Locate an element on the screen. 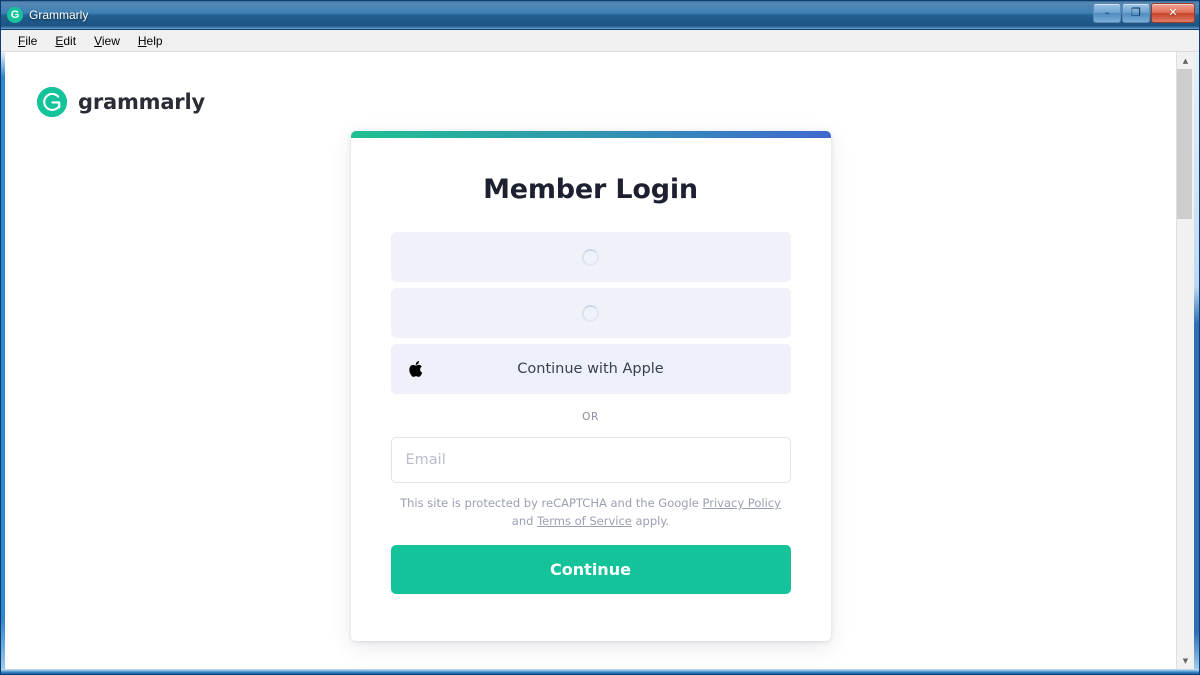 This screenshot has height=675, width=1200. sso-button-apple-label: Continue with Apple is located at coordinates (590, 369).